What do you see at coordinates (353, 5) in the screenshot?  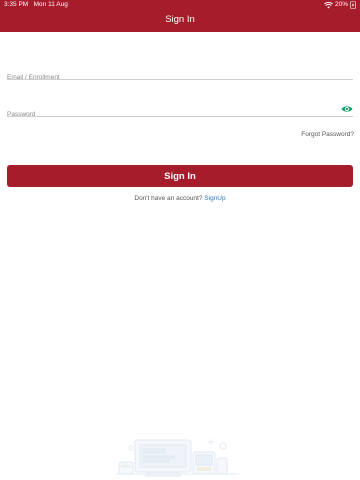 I see `battery-charging-icon` at bounding box center [353, 5].